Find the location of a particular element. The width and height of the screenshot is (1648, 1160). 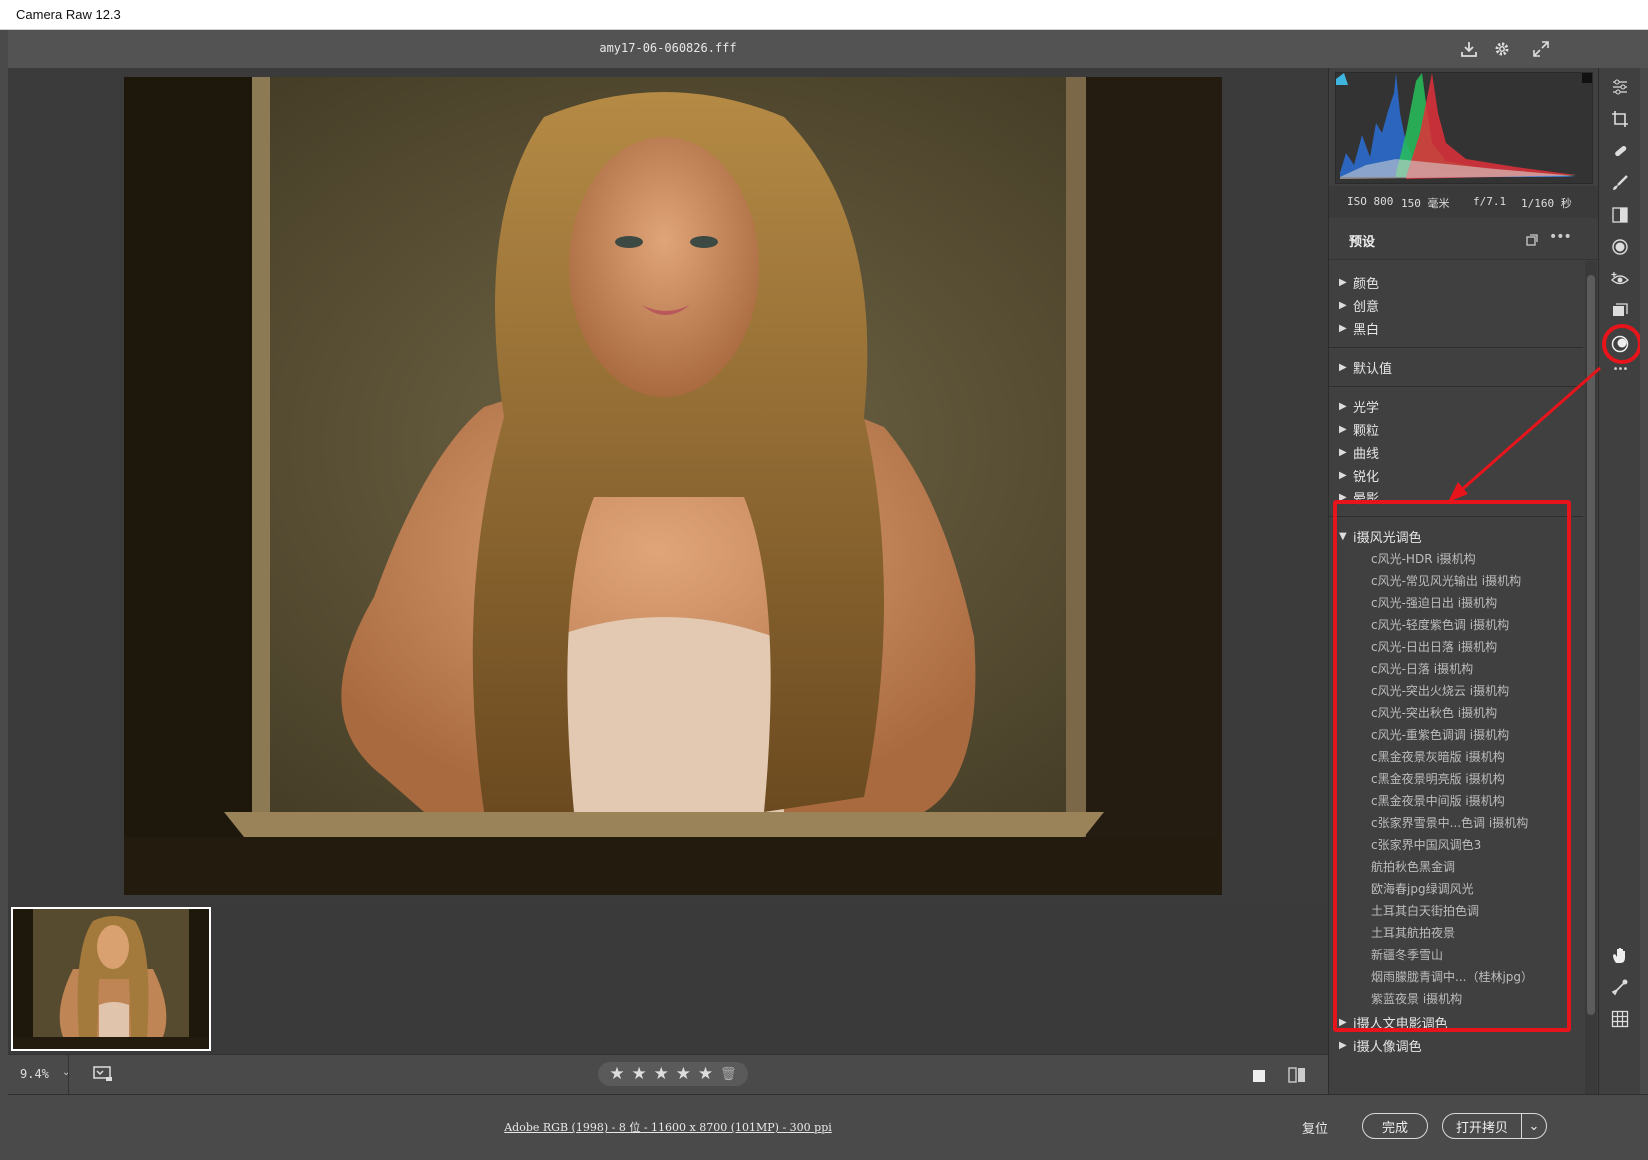

preset-item: c风光-重紫色调调 i摄机构 is located at coordinates (1440, 734).